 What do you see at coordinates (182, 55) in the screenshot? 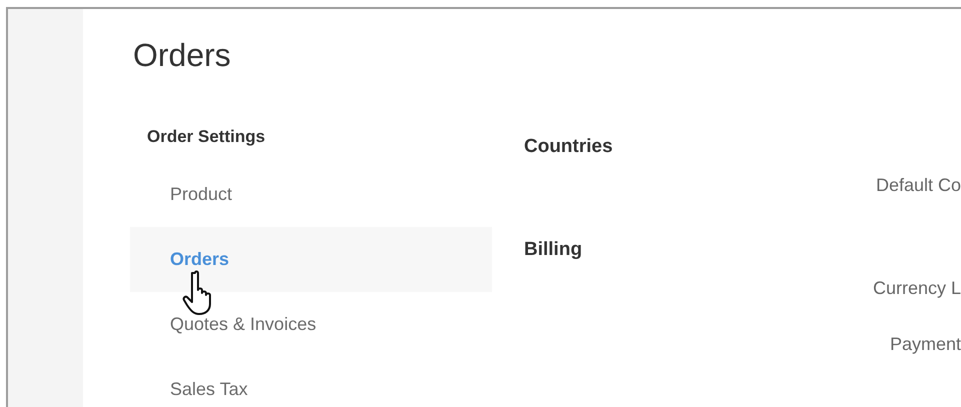
I see `page-title: Orders` at bounding box center [182, 55].